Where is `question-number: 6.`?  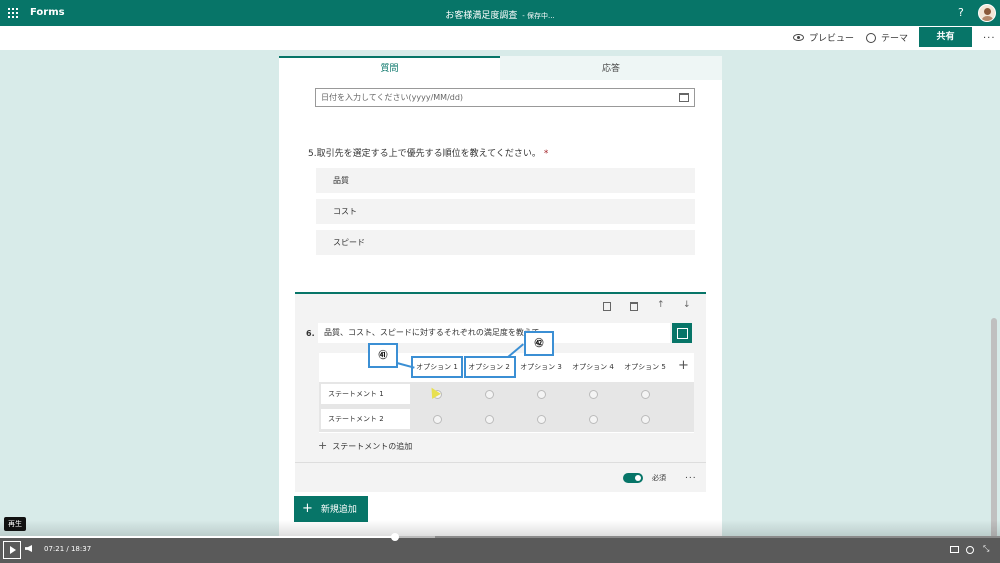 question-number: 6. is located at coordinates (310, 333).